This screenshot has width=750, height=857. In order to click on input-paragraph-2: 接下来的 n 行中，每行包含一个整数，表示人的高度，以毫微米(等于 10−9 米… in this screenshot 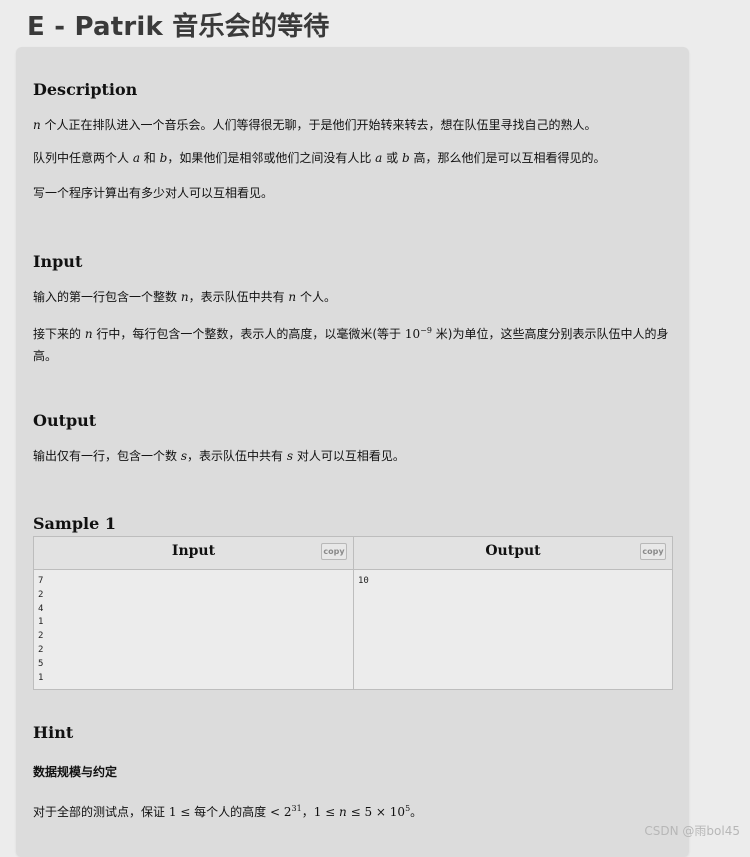, I will do `click(351, 344)`.